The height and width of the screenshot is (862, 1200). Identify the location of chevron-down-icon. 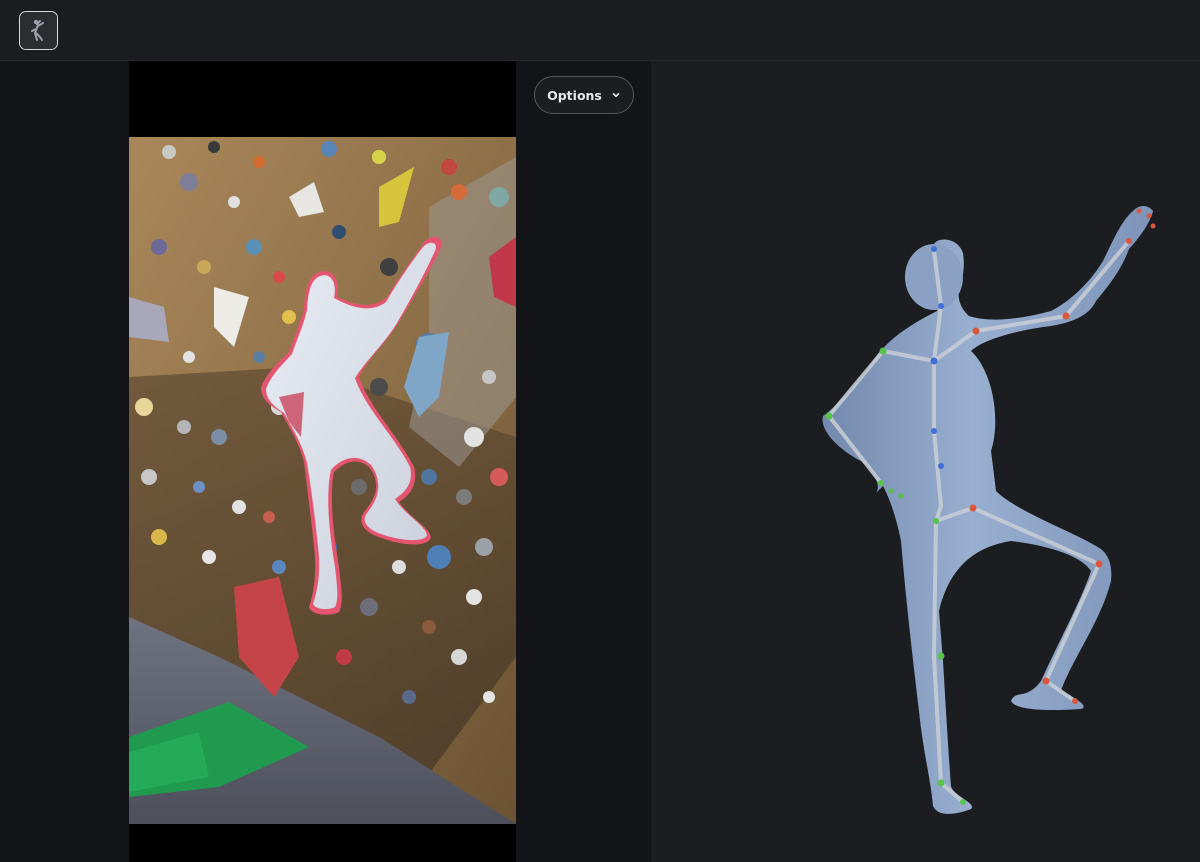
(616, 95).